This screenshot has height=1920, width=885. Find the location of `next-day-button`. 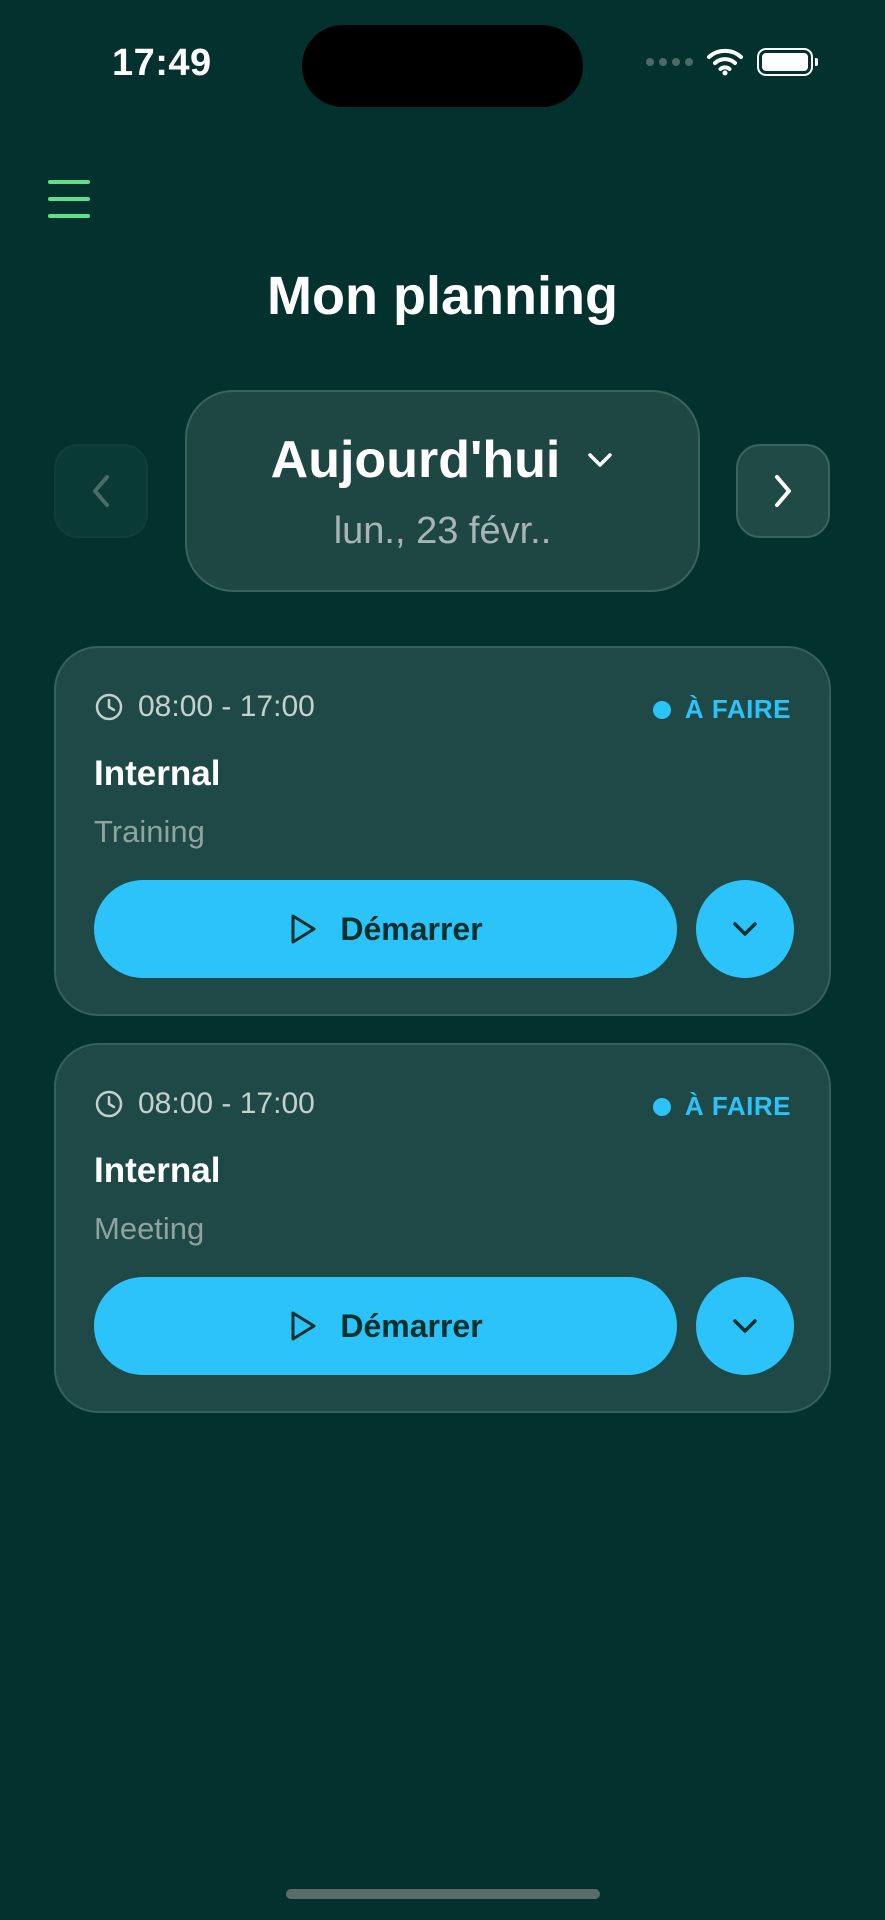

next-day-button is located at coordinates (783, 491).